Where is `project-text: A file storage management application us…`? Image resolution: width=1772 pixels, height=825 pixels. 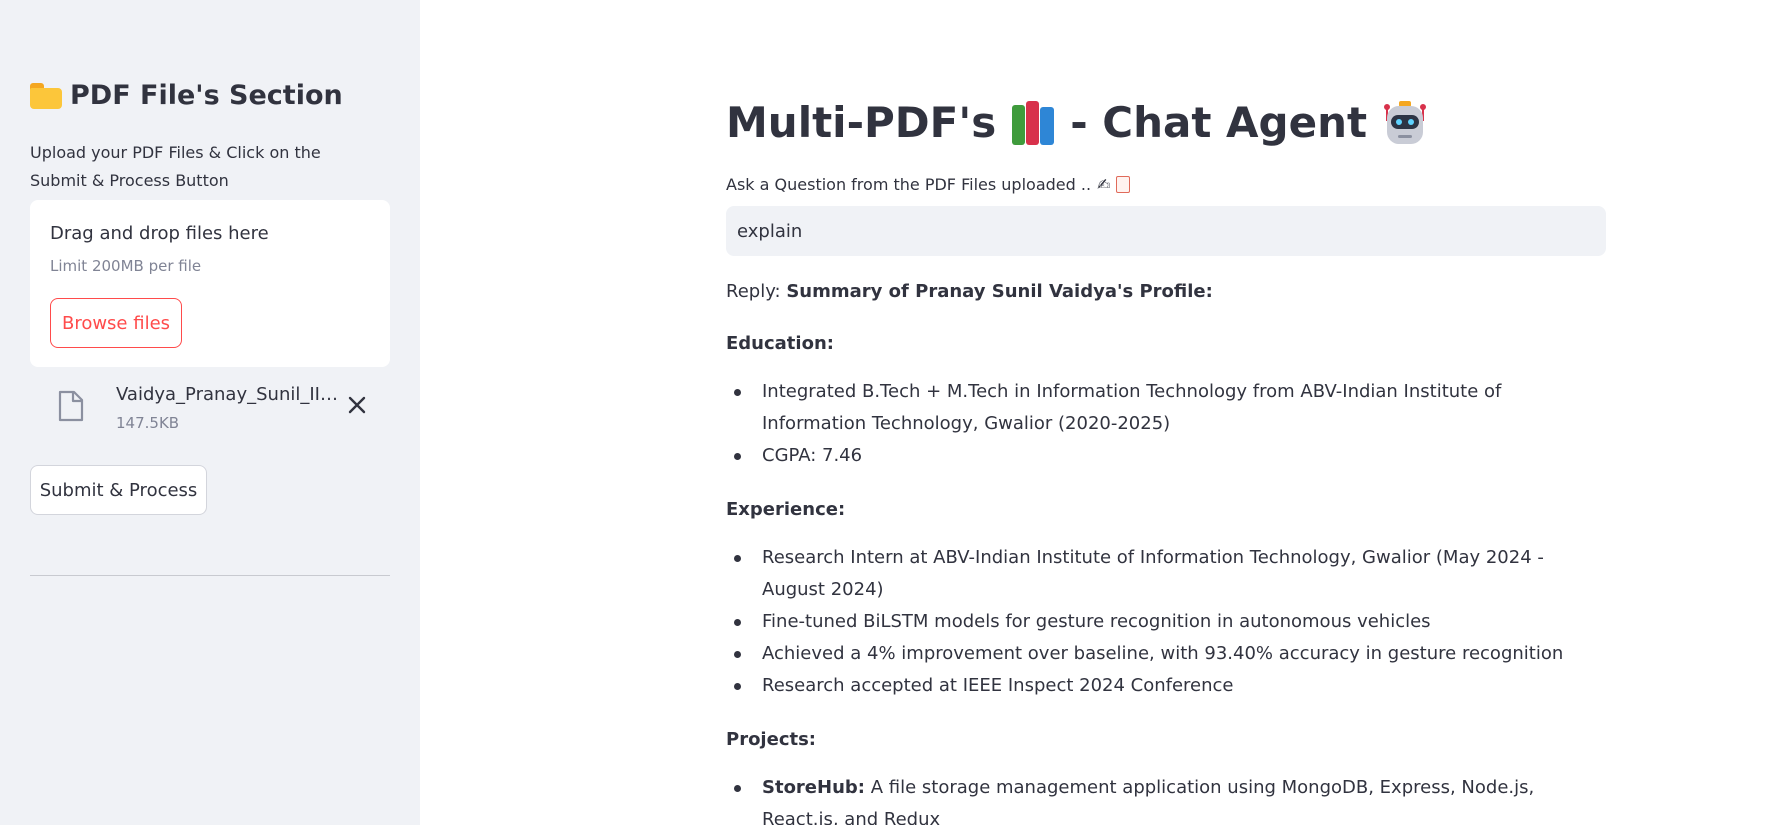
project-text: A file storage management application us… is located at coordinates (1148, 801).